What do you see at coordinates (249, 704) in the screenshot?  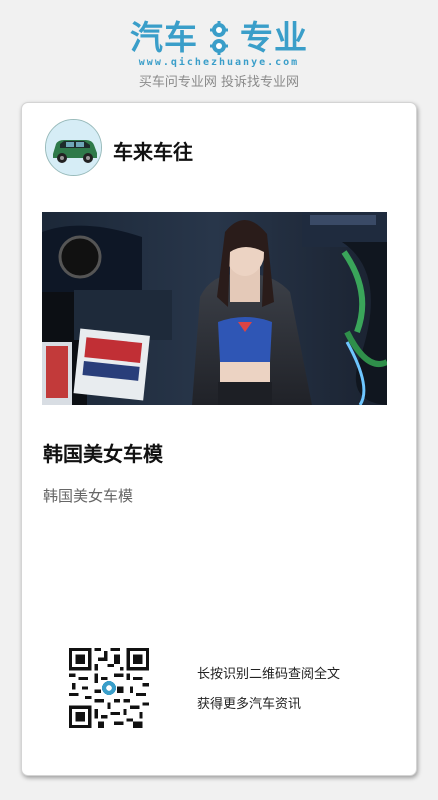 I see `qr-benefit-text: 获得更多汽车资讯` at bounding box center [249, 704].